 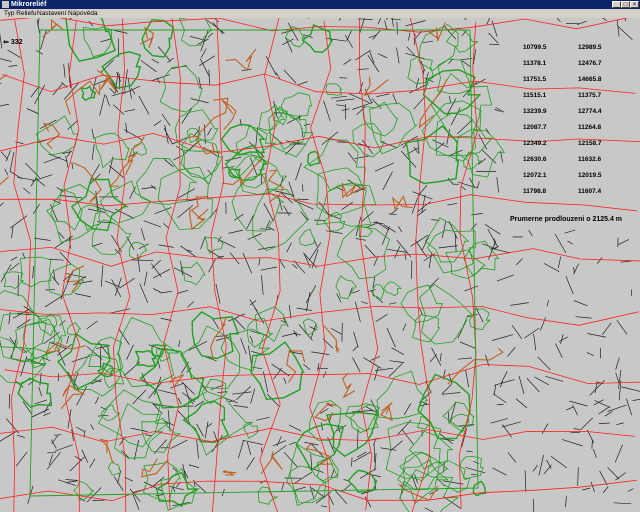 What do you see at coordinates (535, 175) in the screenshot?
I see `result-value-a: 12072.1` at bounding box center [535, 175].